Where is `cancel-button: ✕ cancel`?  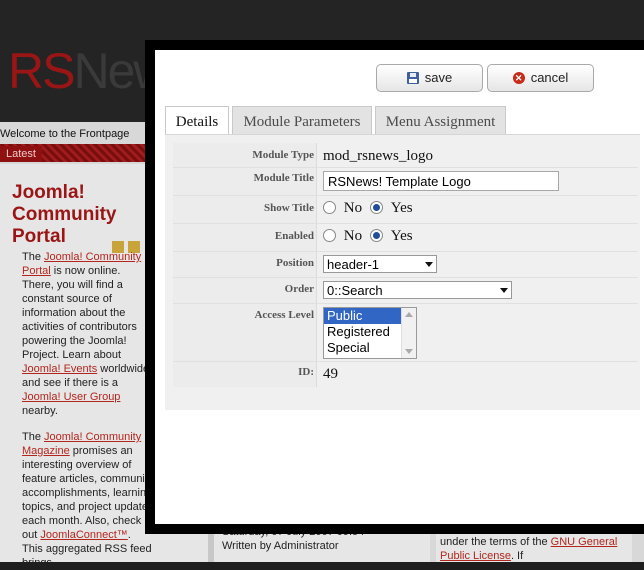
cancel-button: ✕ cancel is located at coordinates (540, 78).